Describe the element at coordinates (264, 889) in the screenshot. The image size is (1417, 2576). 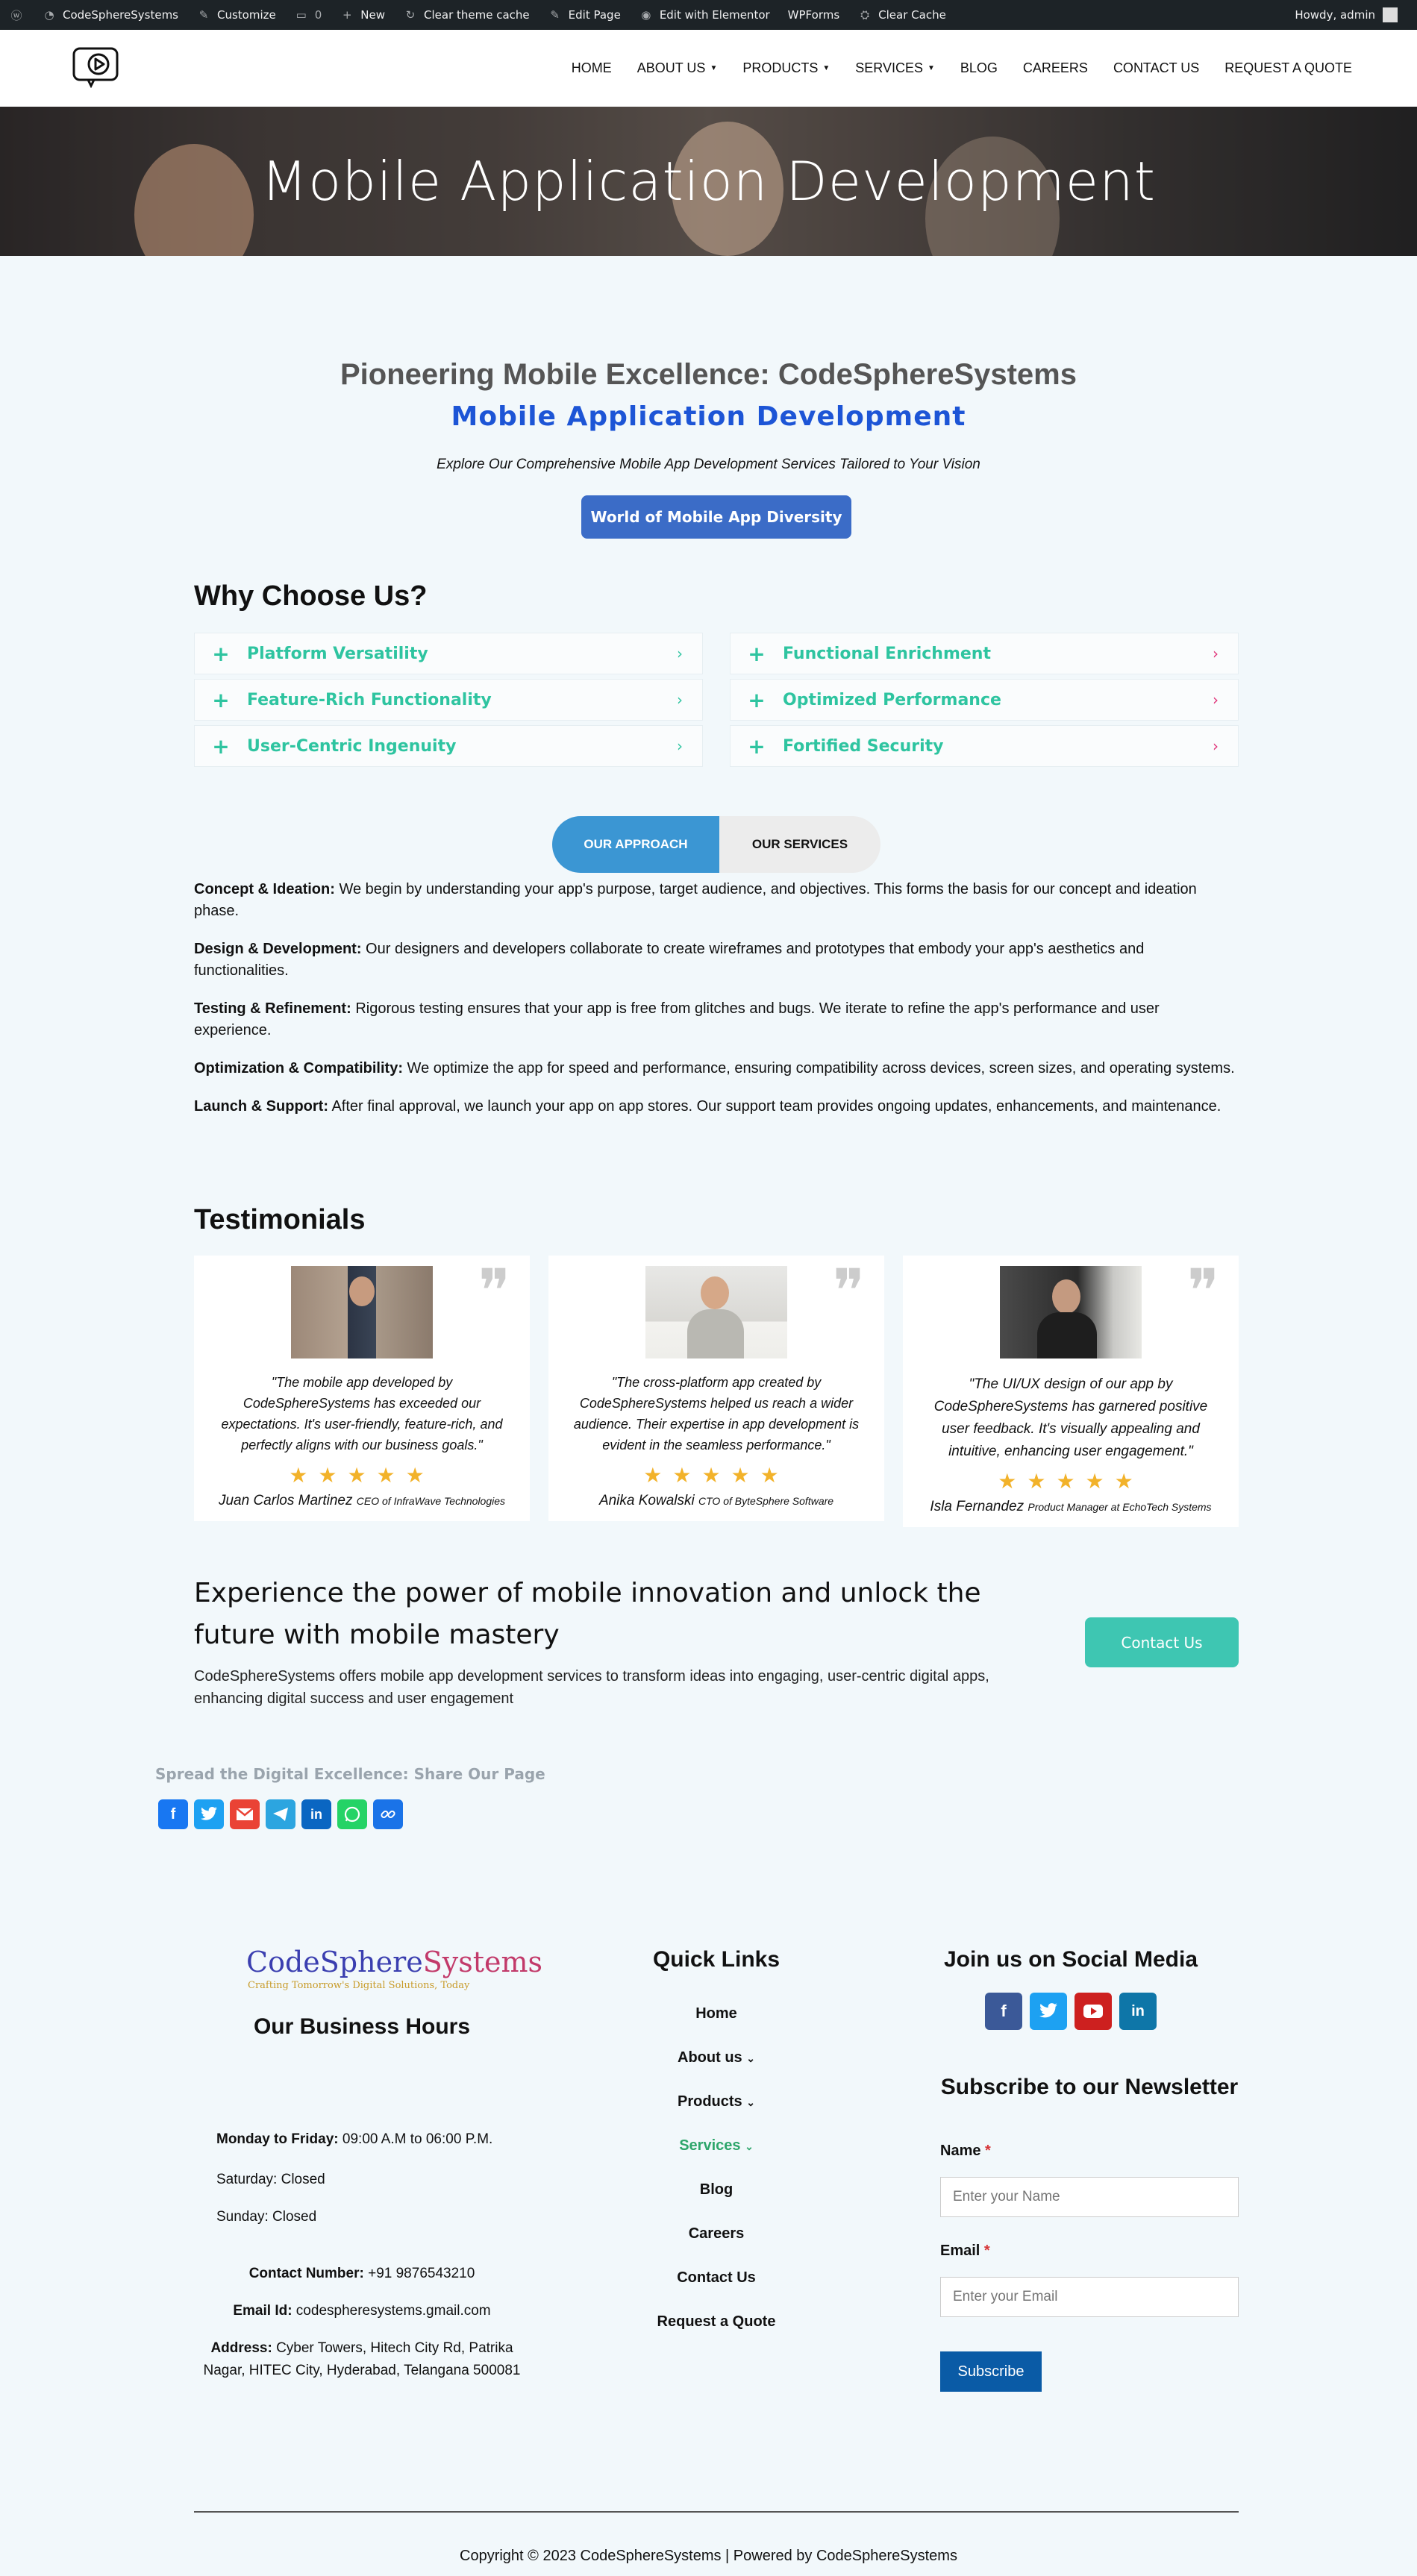
I see `approach-item-title: Concept & Ideation:` at that location.